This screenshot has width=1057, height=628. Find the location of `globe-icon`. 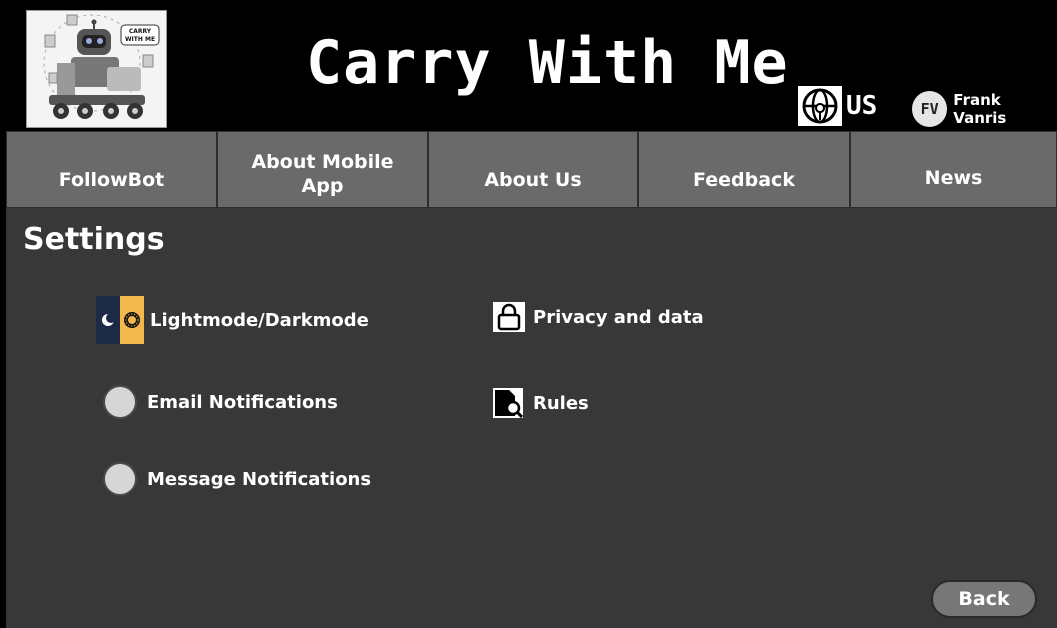

globe-icon is located at coordinates (820, 106).